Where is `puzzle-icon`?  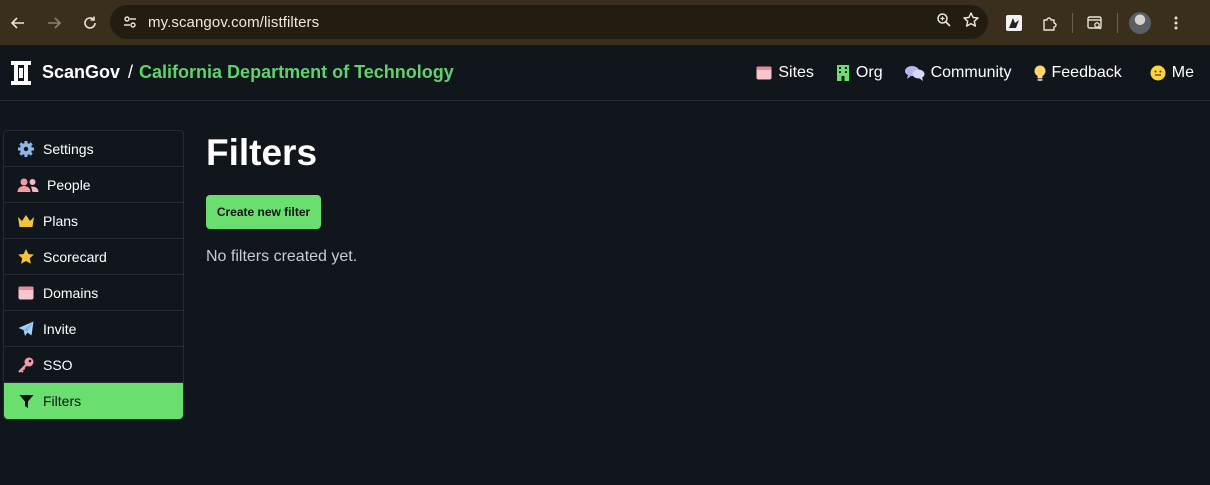 puzzle-icon is located at coordinates (1050, 23).